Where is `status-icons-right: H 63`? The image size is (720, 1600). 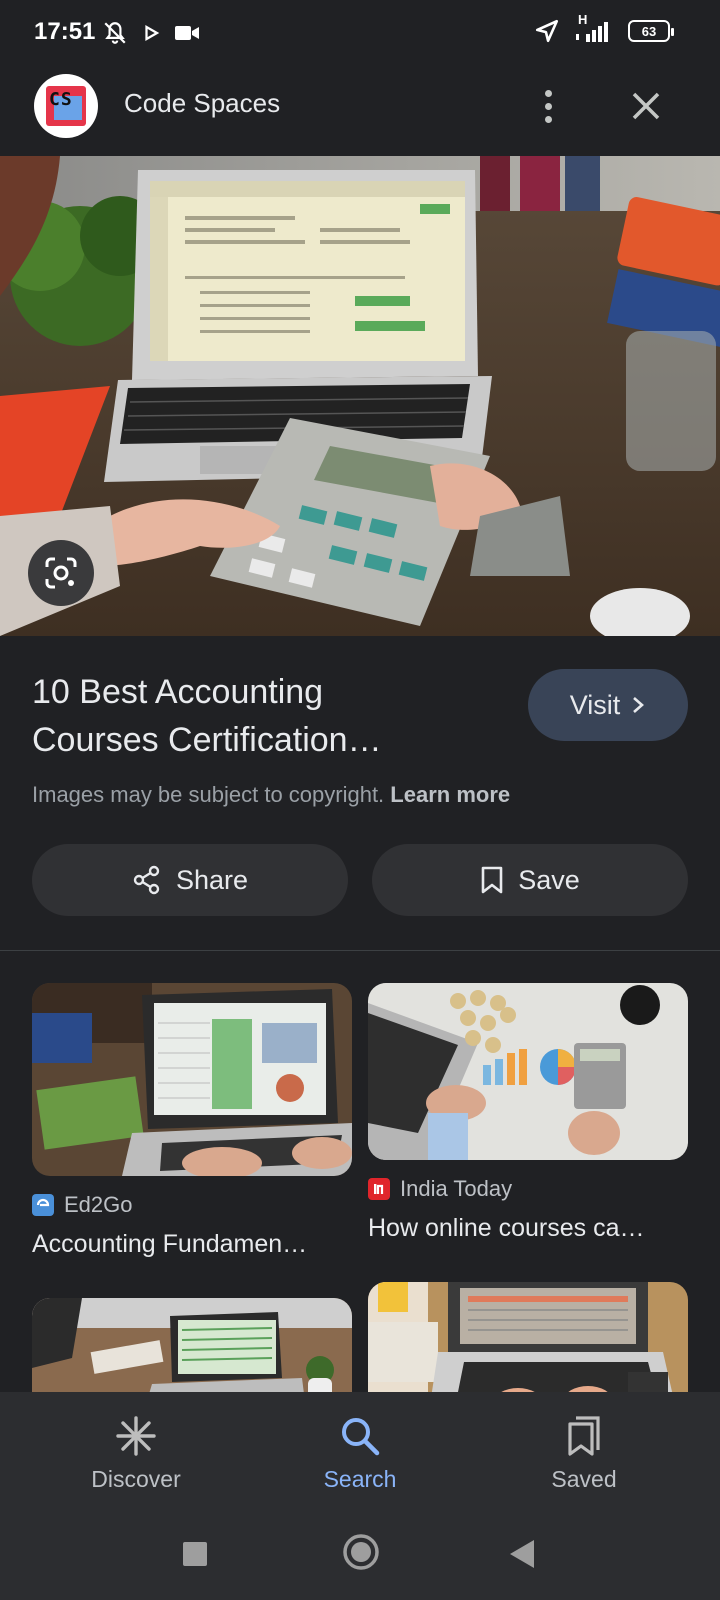
status-icons-right: H 63 is located at coordinates (604, 28).